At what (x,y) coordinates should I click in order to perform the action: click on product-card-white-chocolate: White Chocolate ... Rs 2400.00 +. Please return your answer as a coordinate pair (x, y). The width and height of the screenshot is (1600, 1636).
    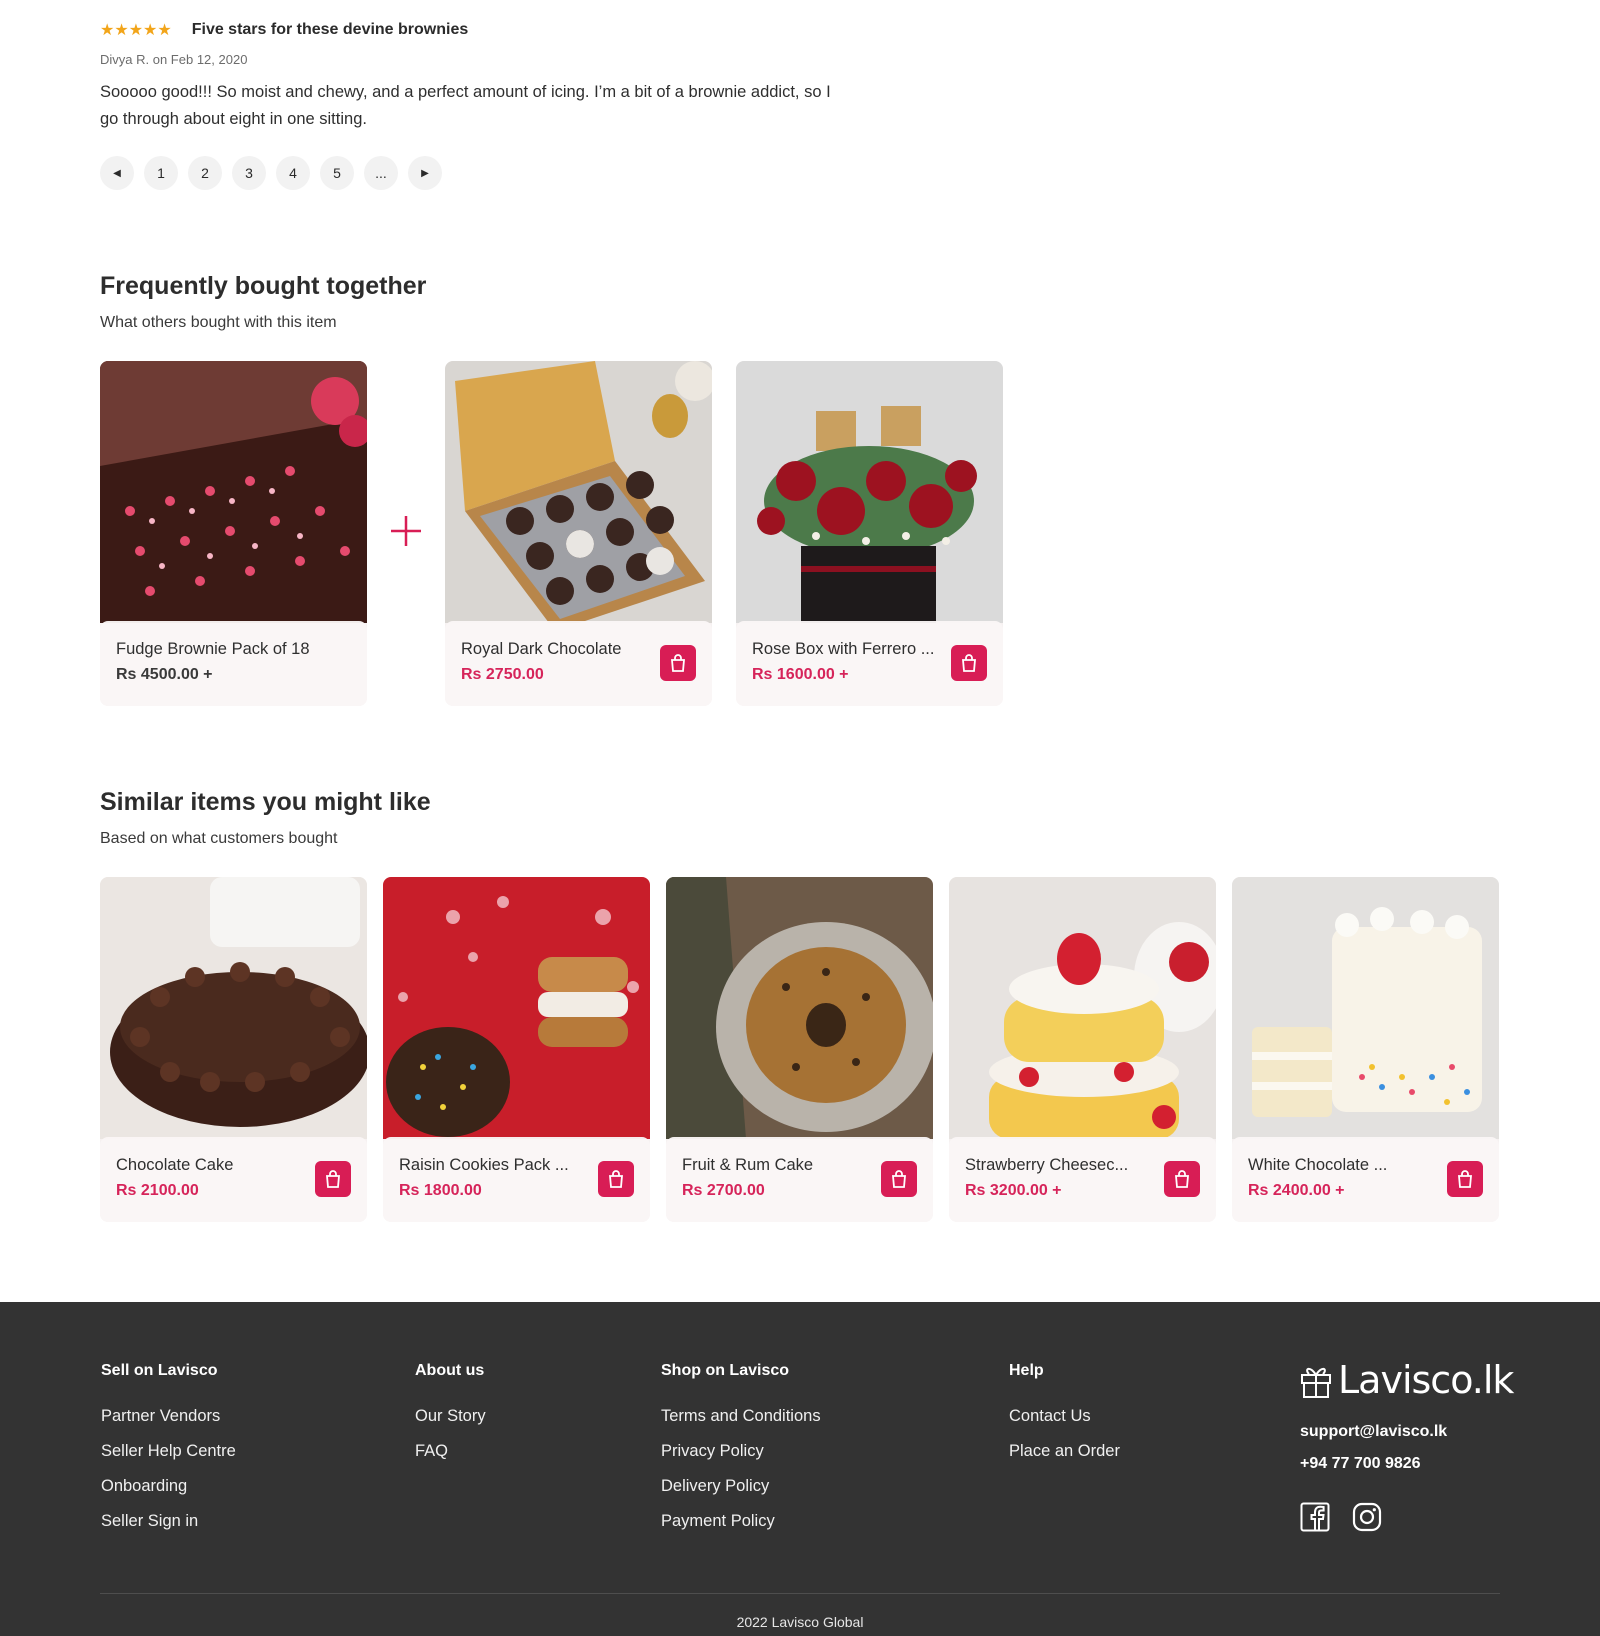
    Looking at the image, I should click on (1365, 1049).